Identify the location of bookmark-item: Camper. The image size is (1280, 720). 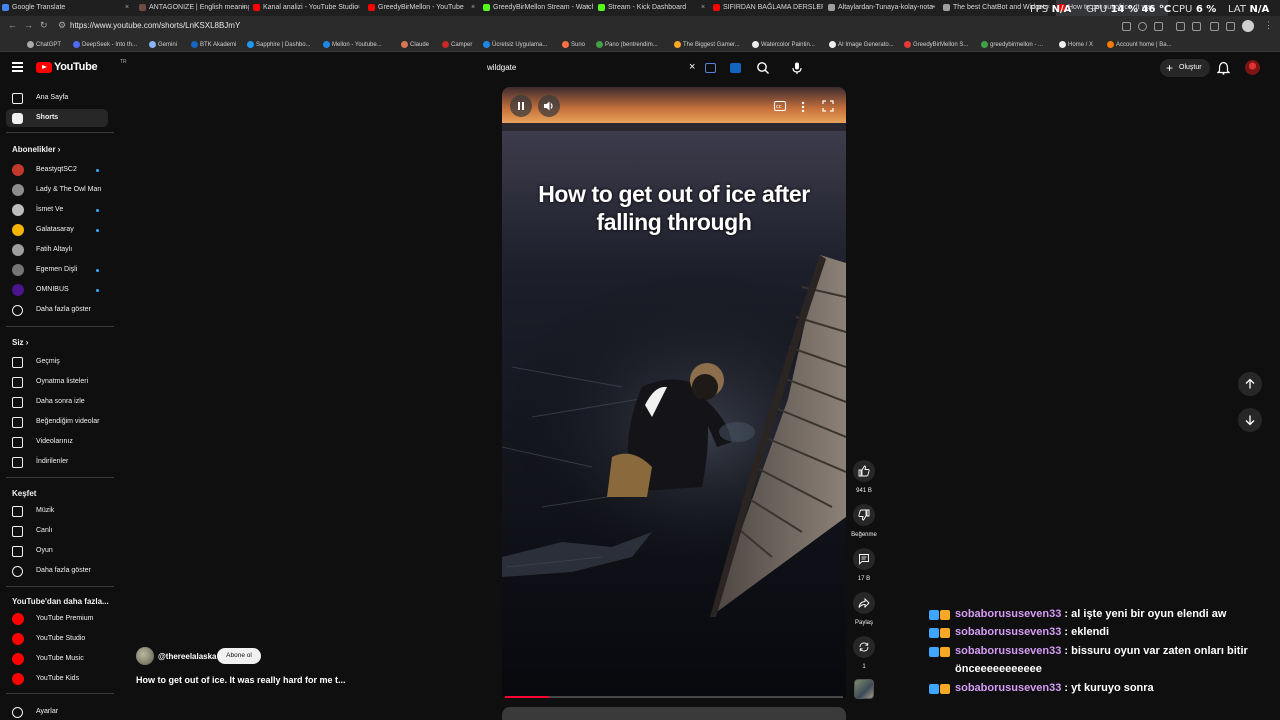
(456, 44).